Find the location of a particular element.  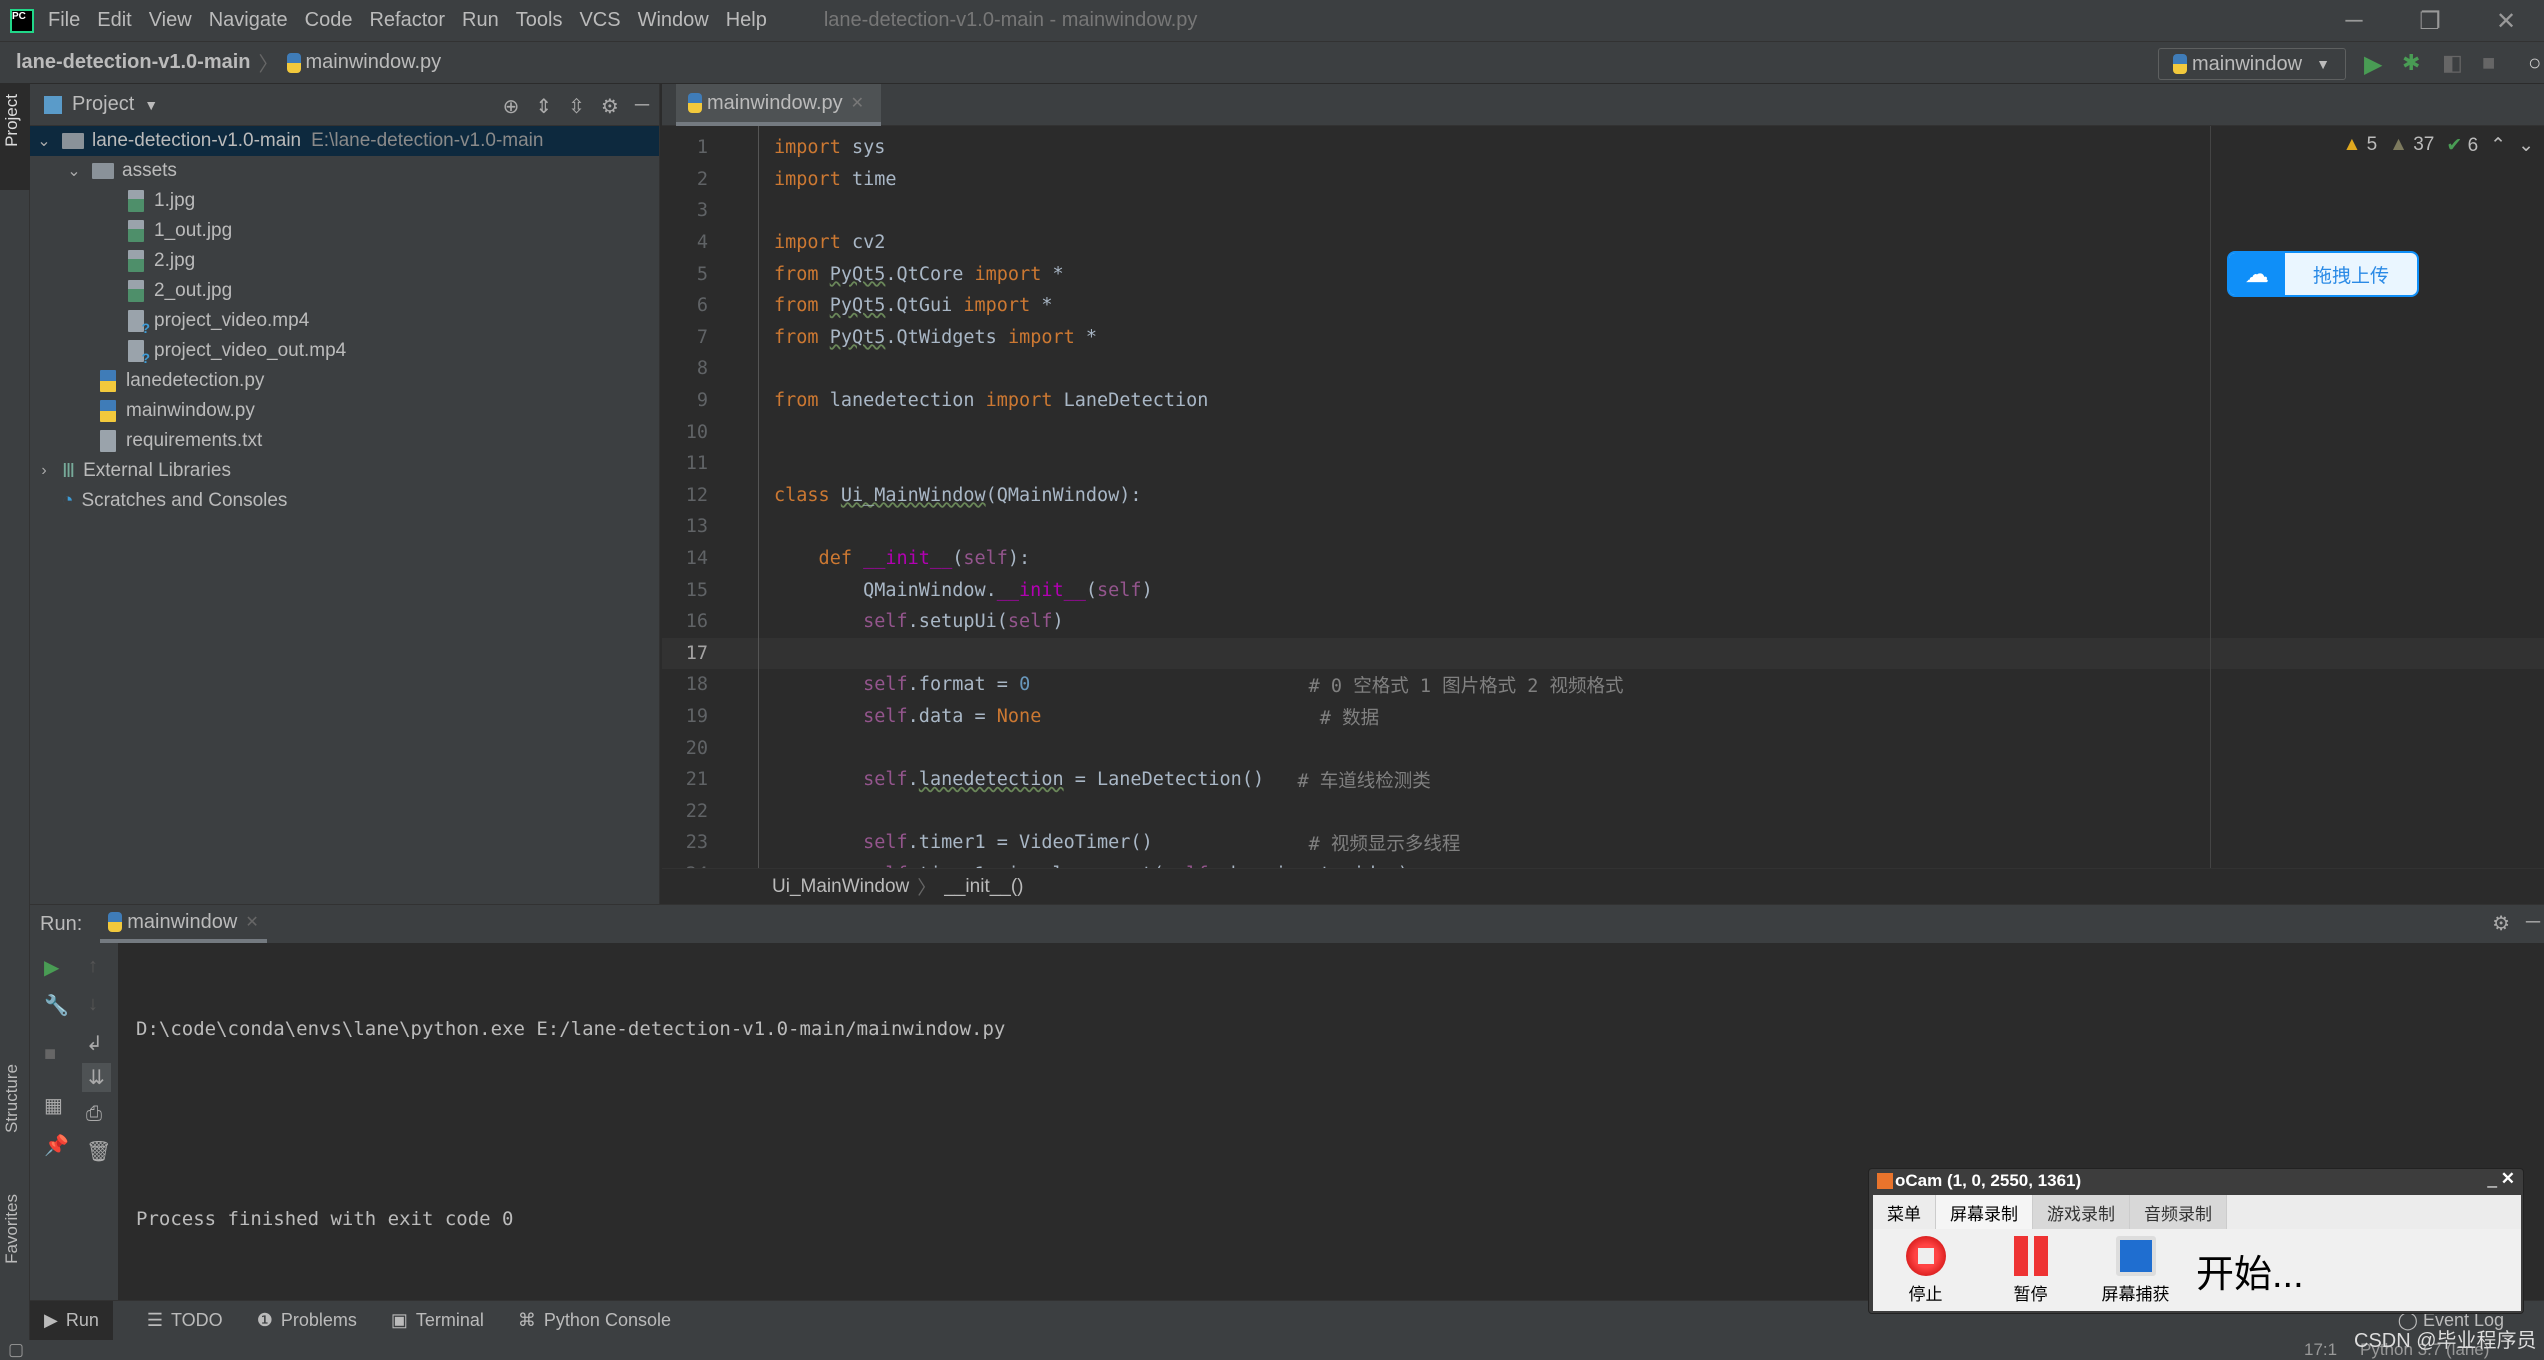

favorites-tool-tab: Favorites is located at coordinates (12, 1229).